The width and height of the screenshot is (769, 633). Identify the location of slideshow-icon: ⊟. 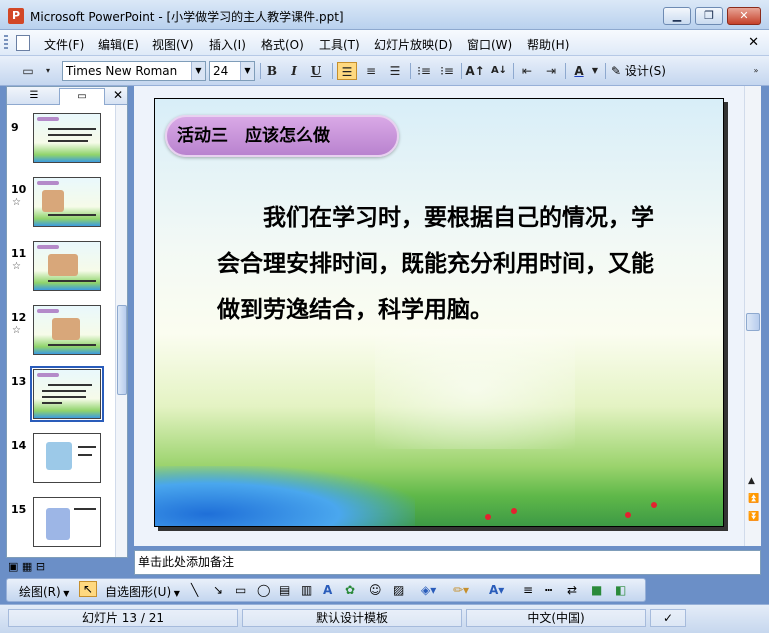
(40, 566).